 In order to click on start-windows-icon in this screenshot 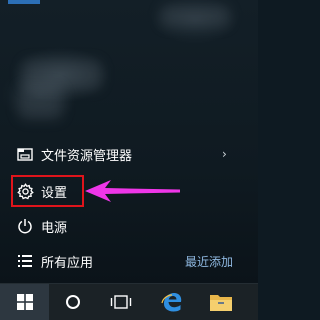, I will do `click(24, 302)`.